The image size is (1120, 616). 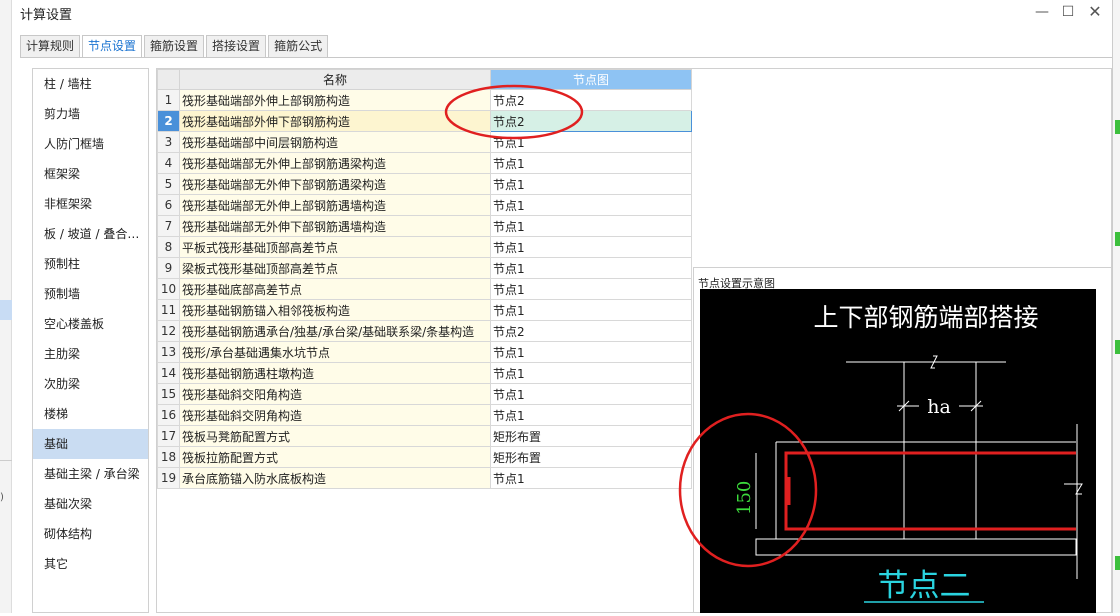 I want to click on setting-name-cell: 筏形基础端部外伸上部钢筋构造, so click(x=335, y=100).